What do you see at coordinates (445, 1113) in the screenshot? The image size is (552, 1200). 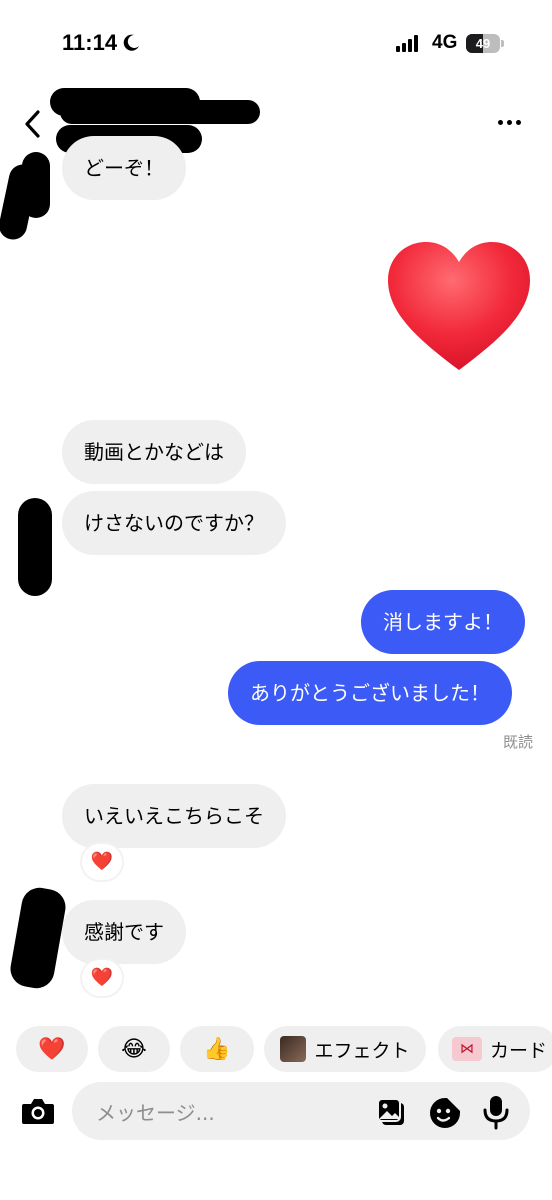 I see `sticker-icon` at bounding box center [445, 1113].